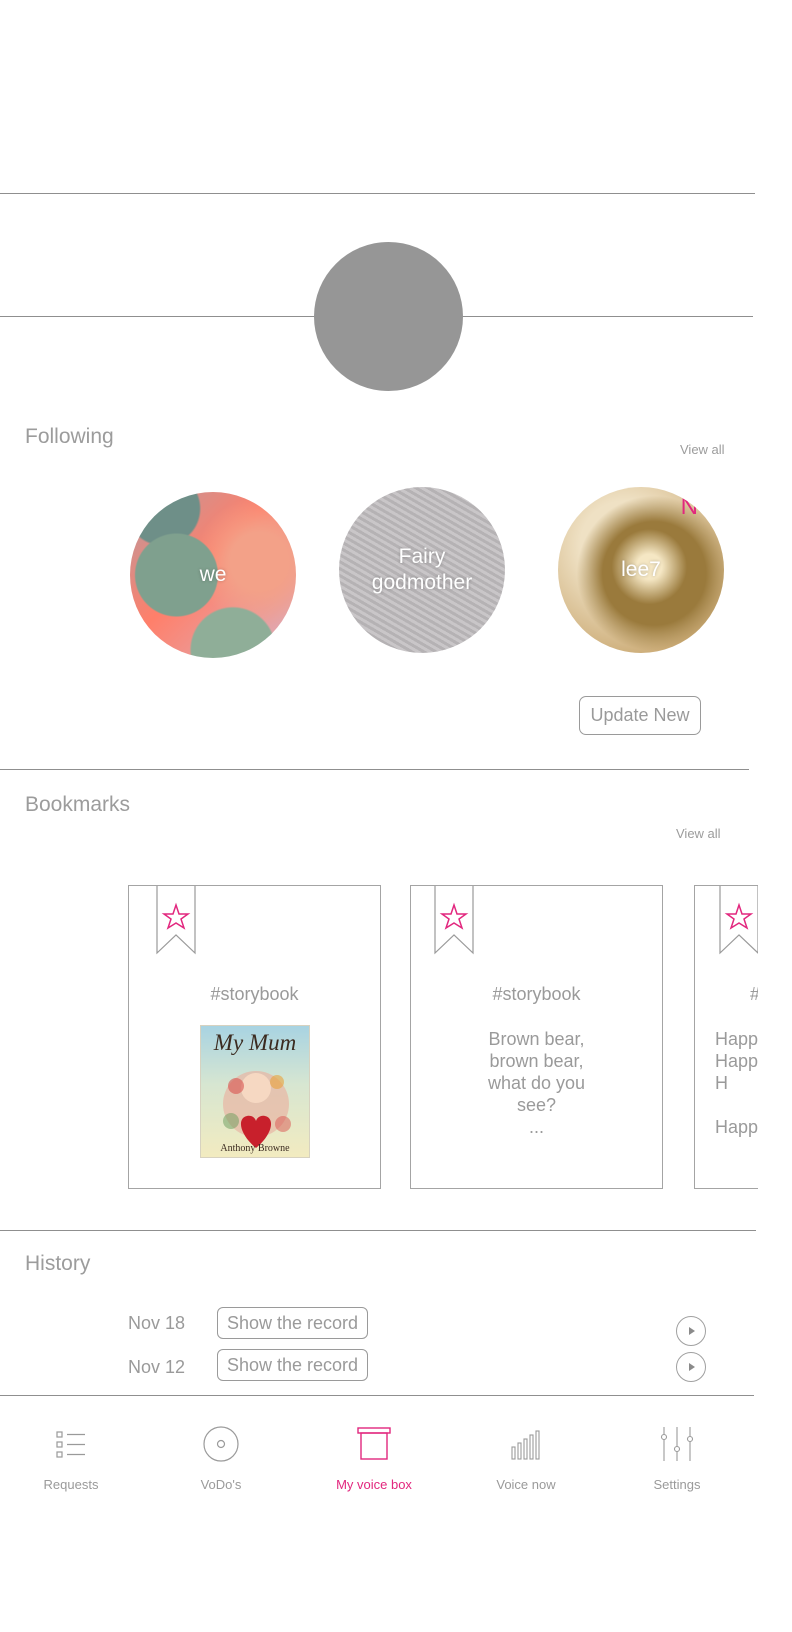 The image size is (792, 1632). Describe the element at coordinates (257, 1109) in the screenshot. I see `book-cover-illustration` at that location.